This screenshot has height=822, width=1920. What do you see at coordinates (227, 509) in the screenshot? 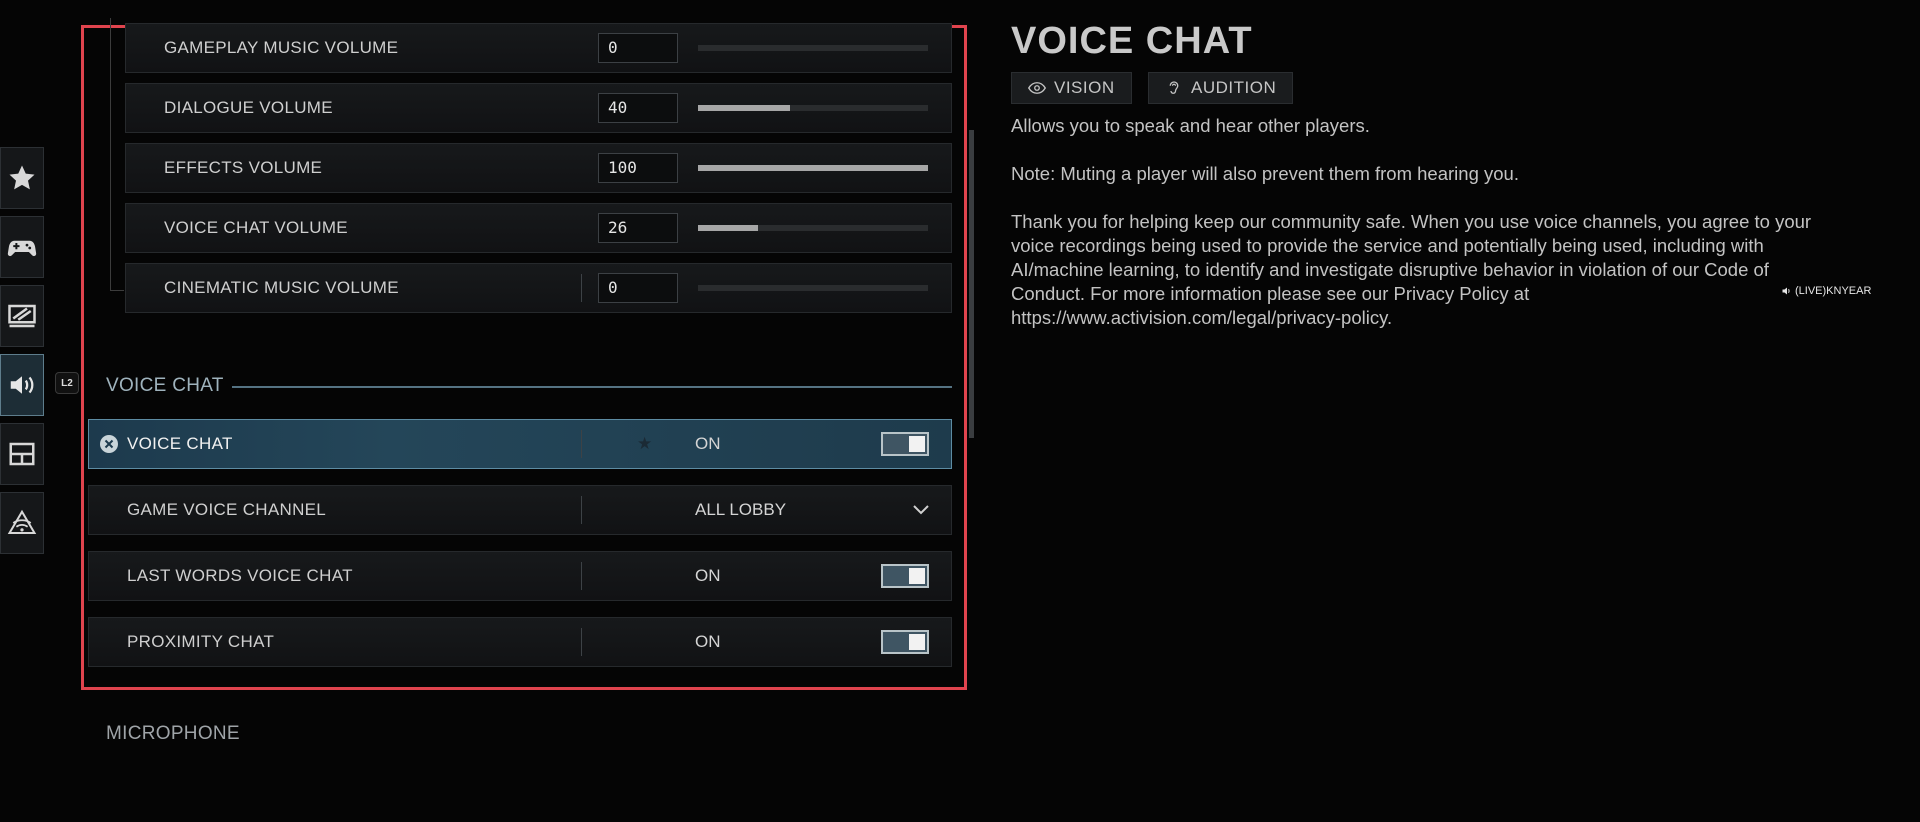
I see `setting-label: GAME VOICE CHANNEL` at bounding box center [227, 509].